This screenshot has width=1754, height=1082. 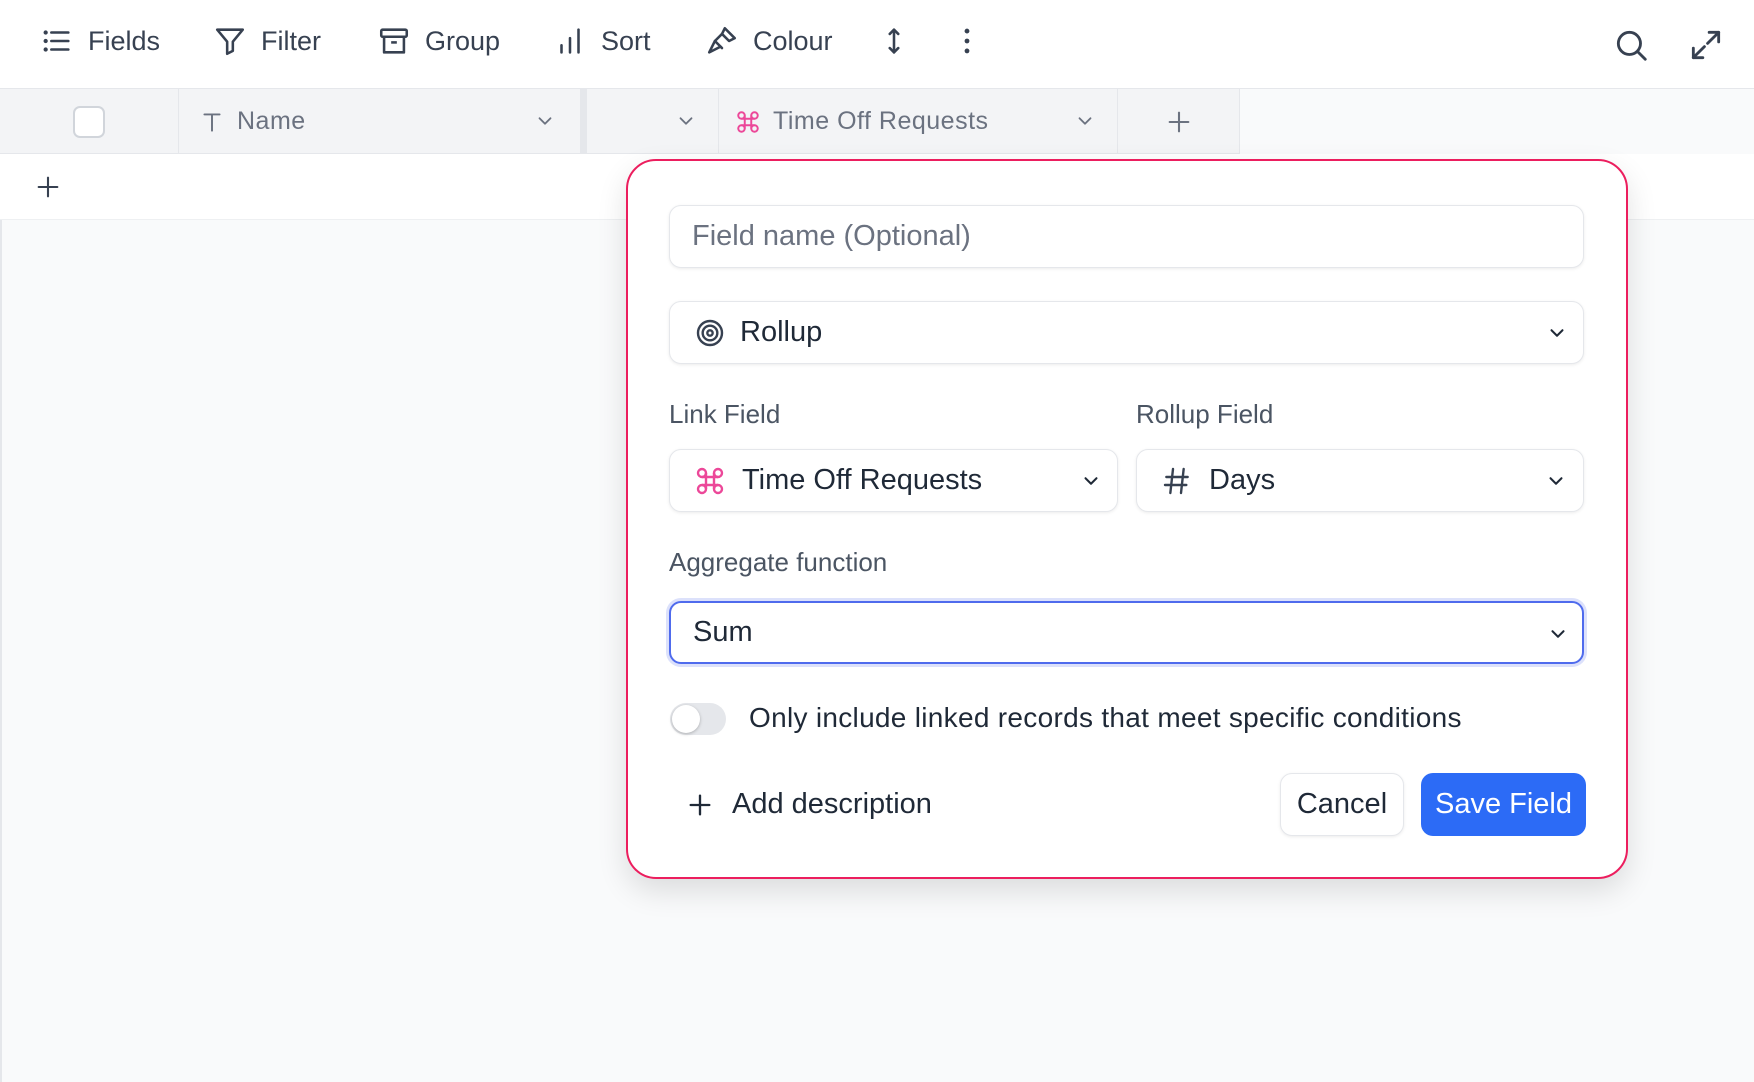 I want to click on column-header-unnamed, so click(x=653, y=121).